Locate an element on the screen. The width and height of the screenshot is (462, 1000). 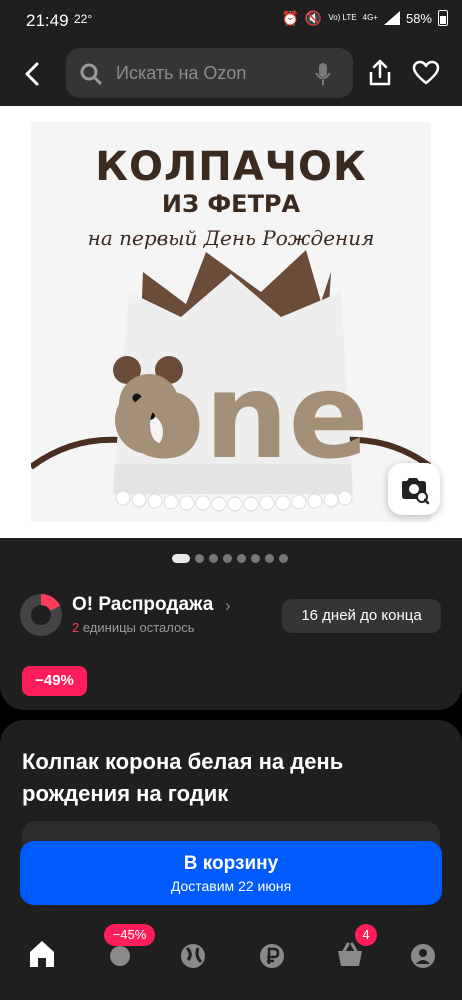
sale-timer: 16 дней до конца is located at coordinates (361, 616).